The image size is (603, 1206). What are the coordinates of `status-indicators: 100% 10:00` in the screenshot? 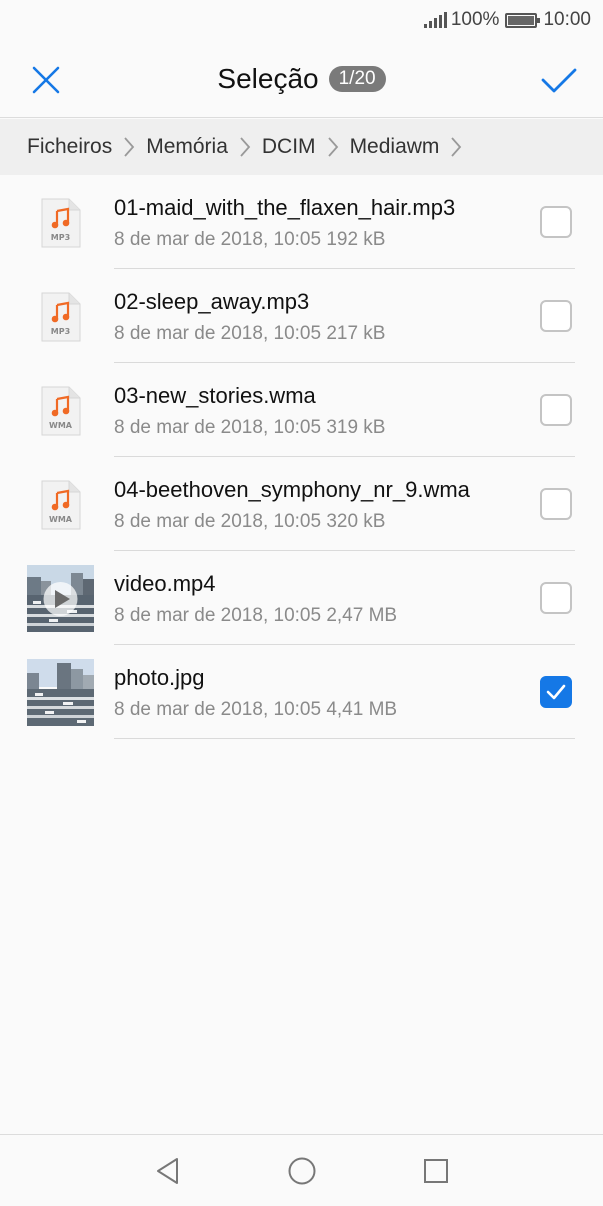 It's located at (507, 20).